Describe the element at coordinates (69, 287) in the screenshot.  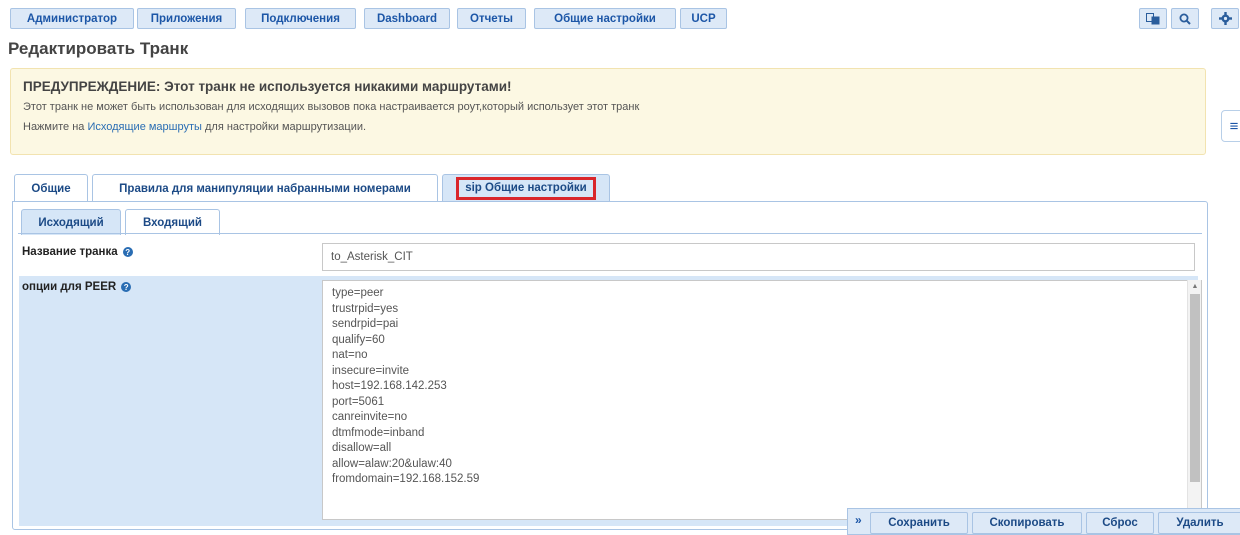
I see `peer-options-label-text: опции для PEER` at that location.